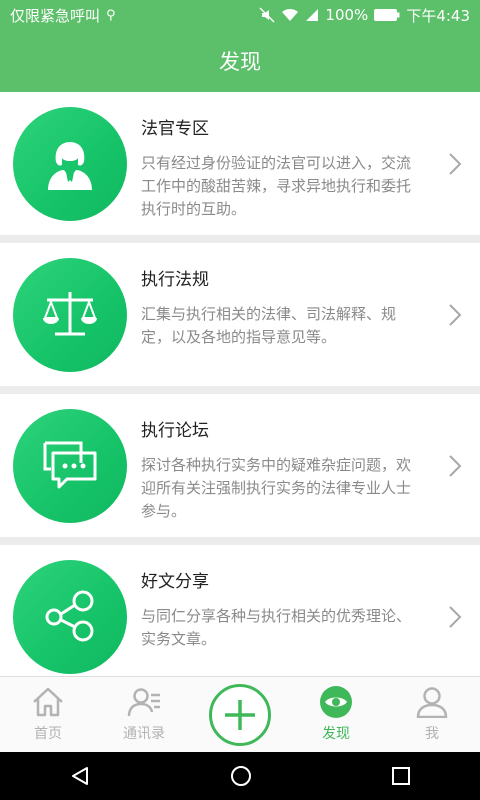 The height and width of the screenshot is (800, 480). Describe the element at coordinates (175, 280) in the screenshot. I see `card-title: 执行法规` at that location.